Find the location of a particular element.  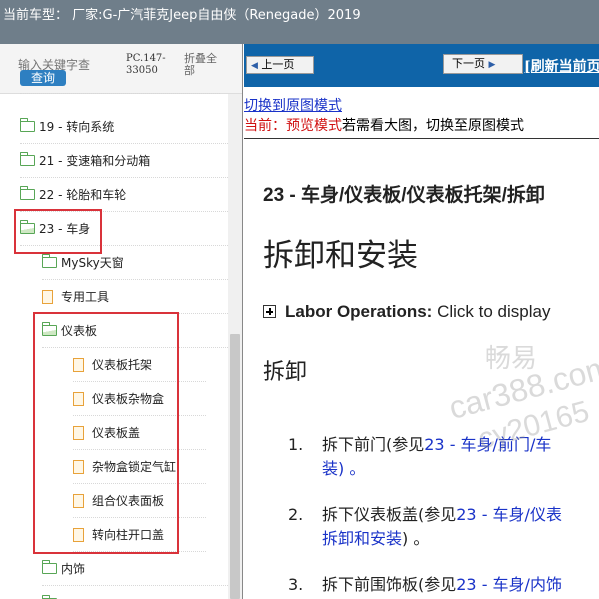

tree-item-column-opening-cover: 转向柱开口盖 is located at coordinates (139, 535).